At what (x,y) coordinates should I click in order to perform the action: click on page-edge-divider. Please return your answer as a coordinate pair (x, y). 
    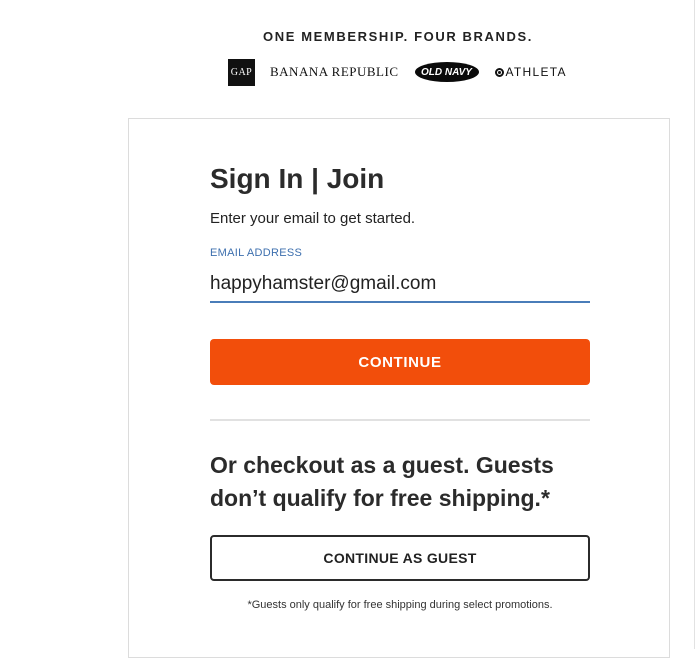
    Looking at the image, I should click on (697, 324).